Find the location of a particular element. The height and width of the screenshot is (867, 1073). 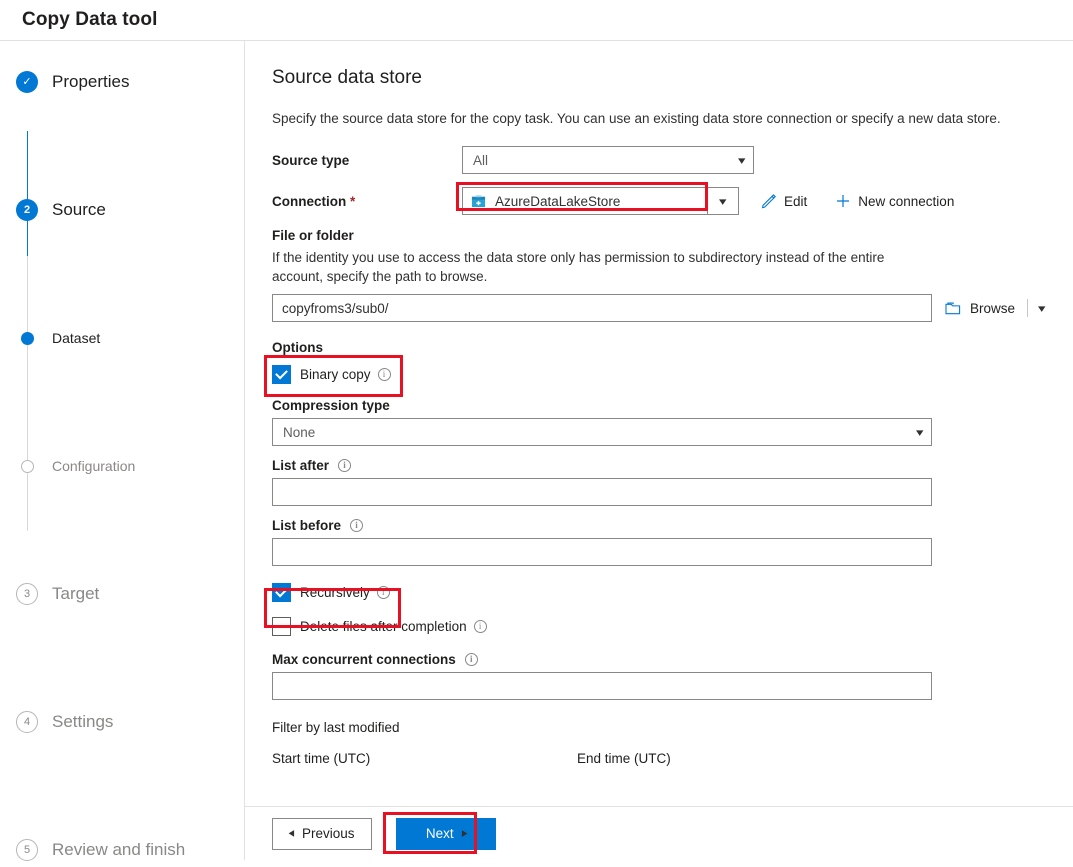

delete-files-label: Delete files after completion is located at coordinates (383, 626).